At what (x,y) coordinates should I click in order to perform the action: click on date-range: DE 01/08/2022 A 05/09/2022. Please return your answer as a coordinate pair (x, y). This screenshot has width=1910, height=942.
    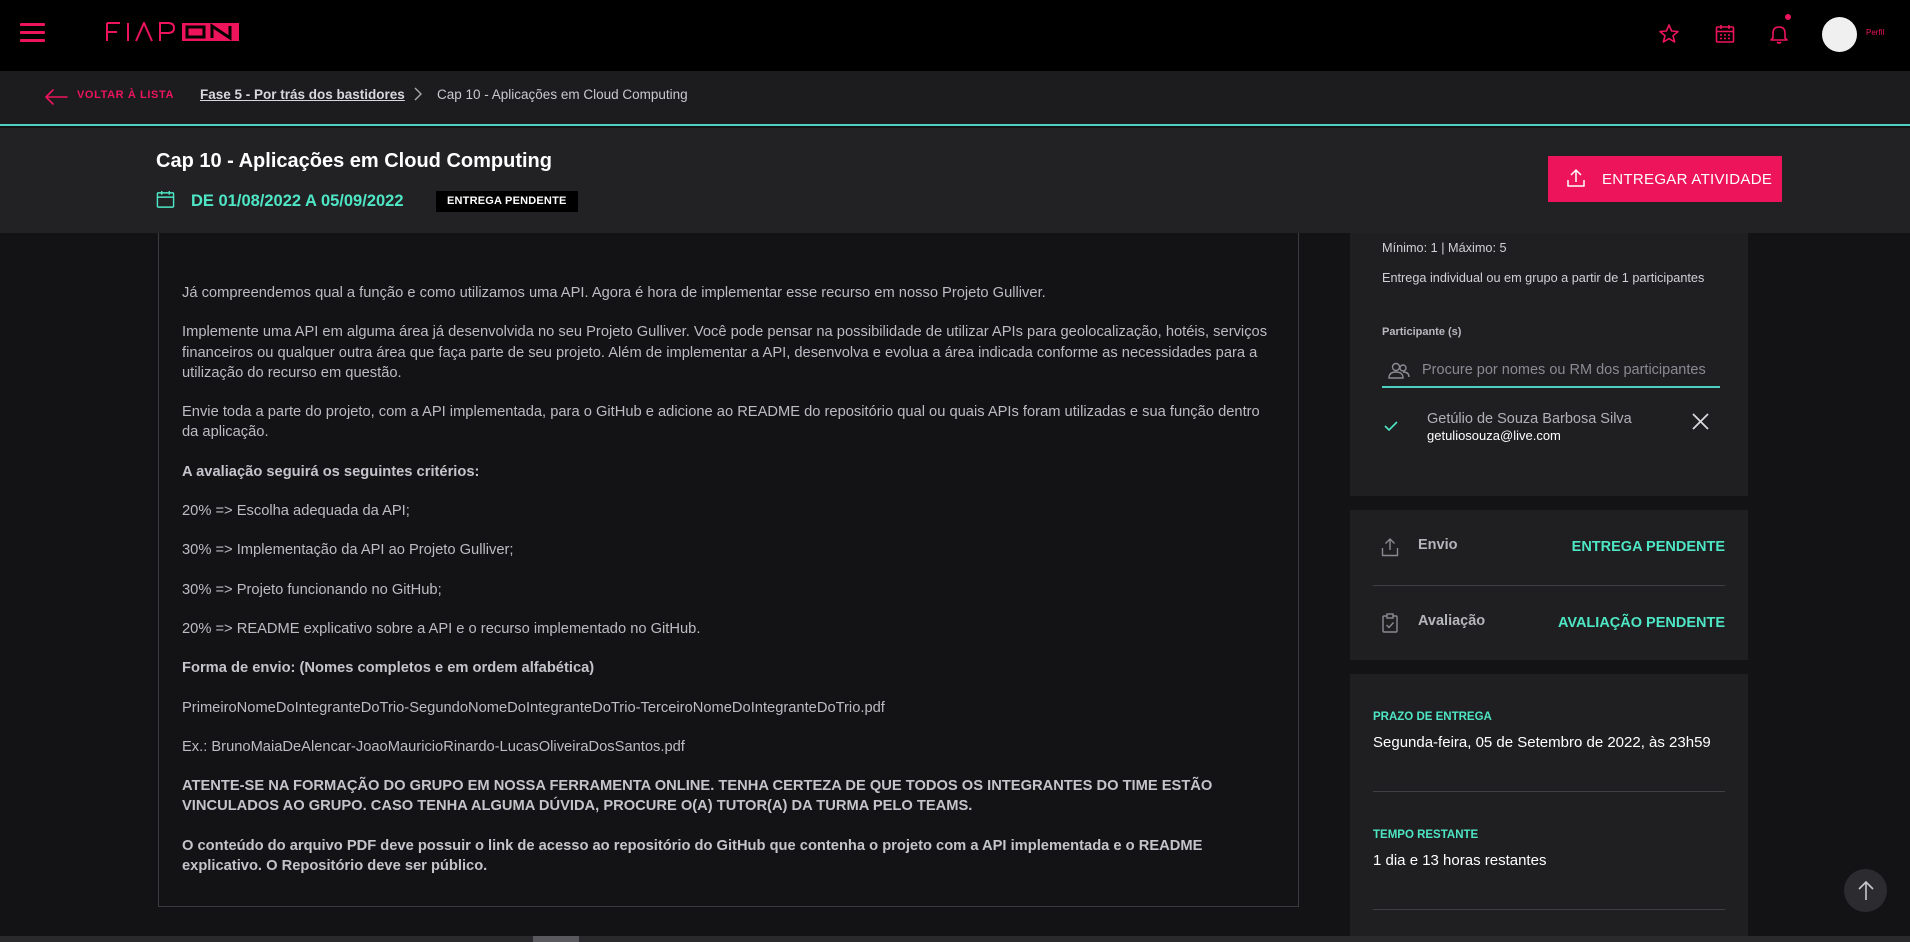
    Looking at the image, I should click on (297, 201).